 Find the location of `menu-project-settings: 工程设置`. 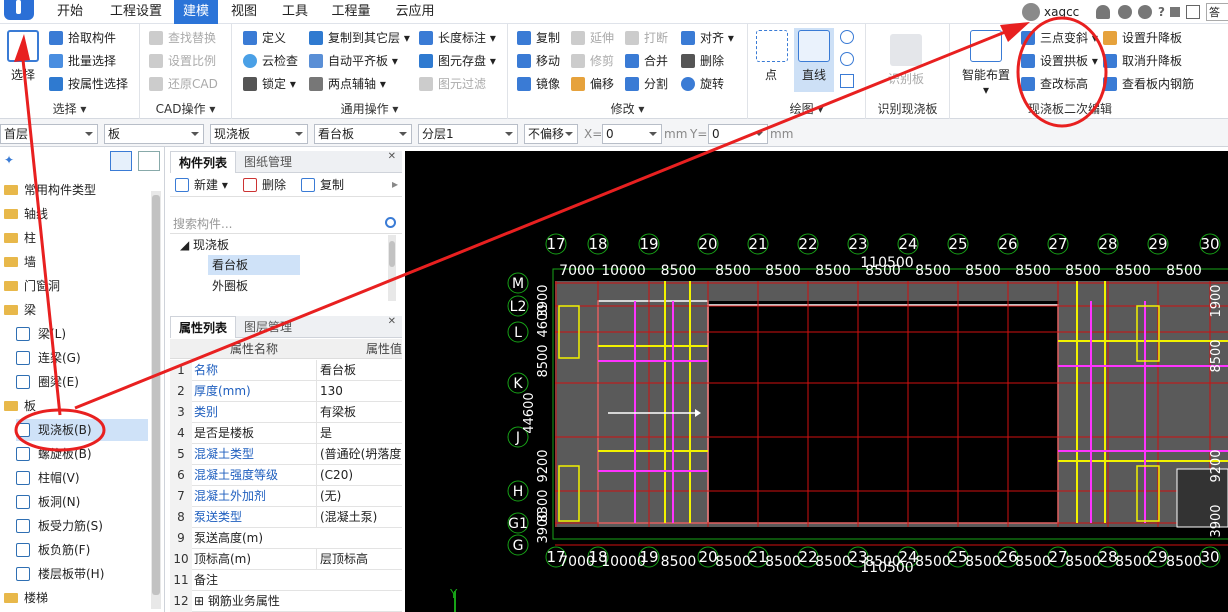

menu-project-settings: 工程设置 is located at coordinates (136, 12).